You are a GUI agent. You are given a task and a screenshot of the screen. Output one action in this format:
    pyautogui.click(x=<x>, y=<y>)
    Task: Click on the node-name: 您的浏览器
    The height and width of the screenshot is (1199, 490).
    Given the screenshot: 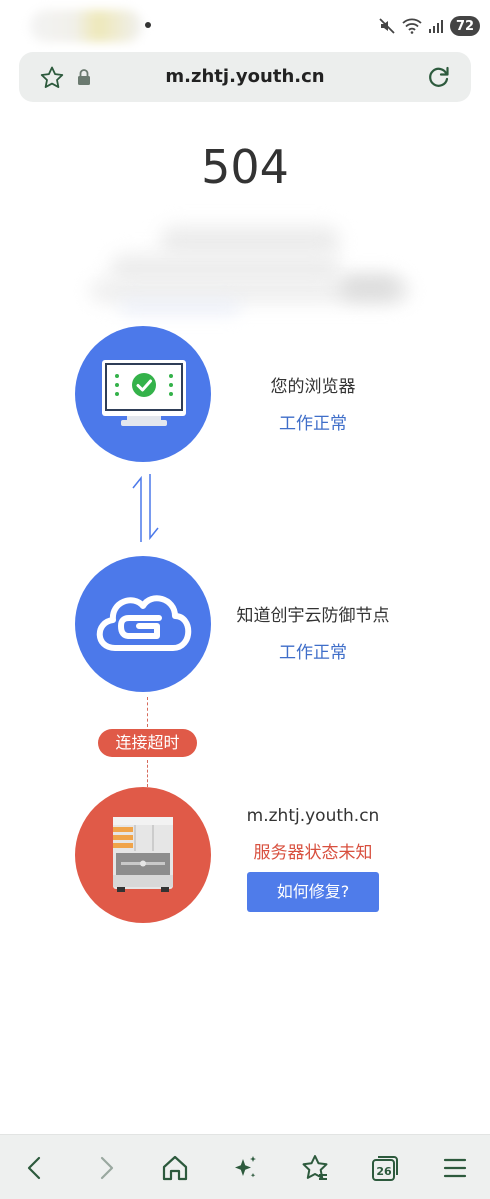 What is the action you would take?
    pyautogui.click(x=313, y=387)
    